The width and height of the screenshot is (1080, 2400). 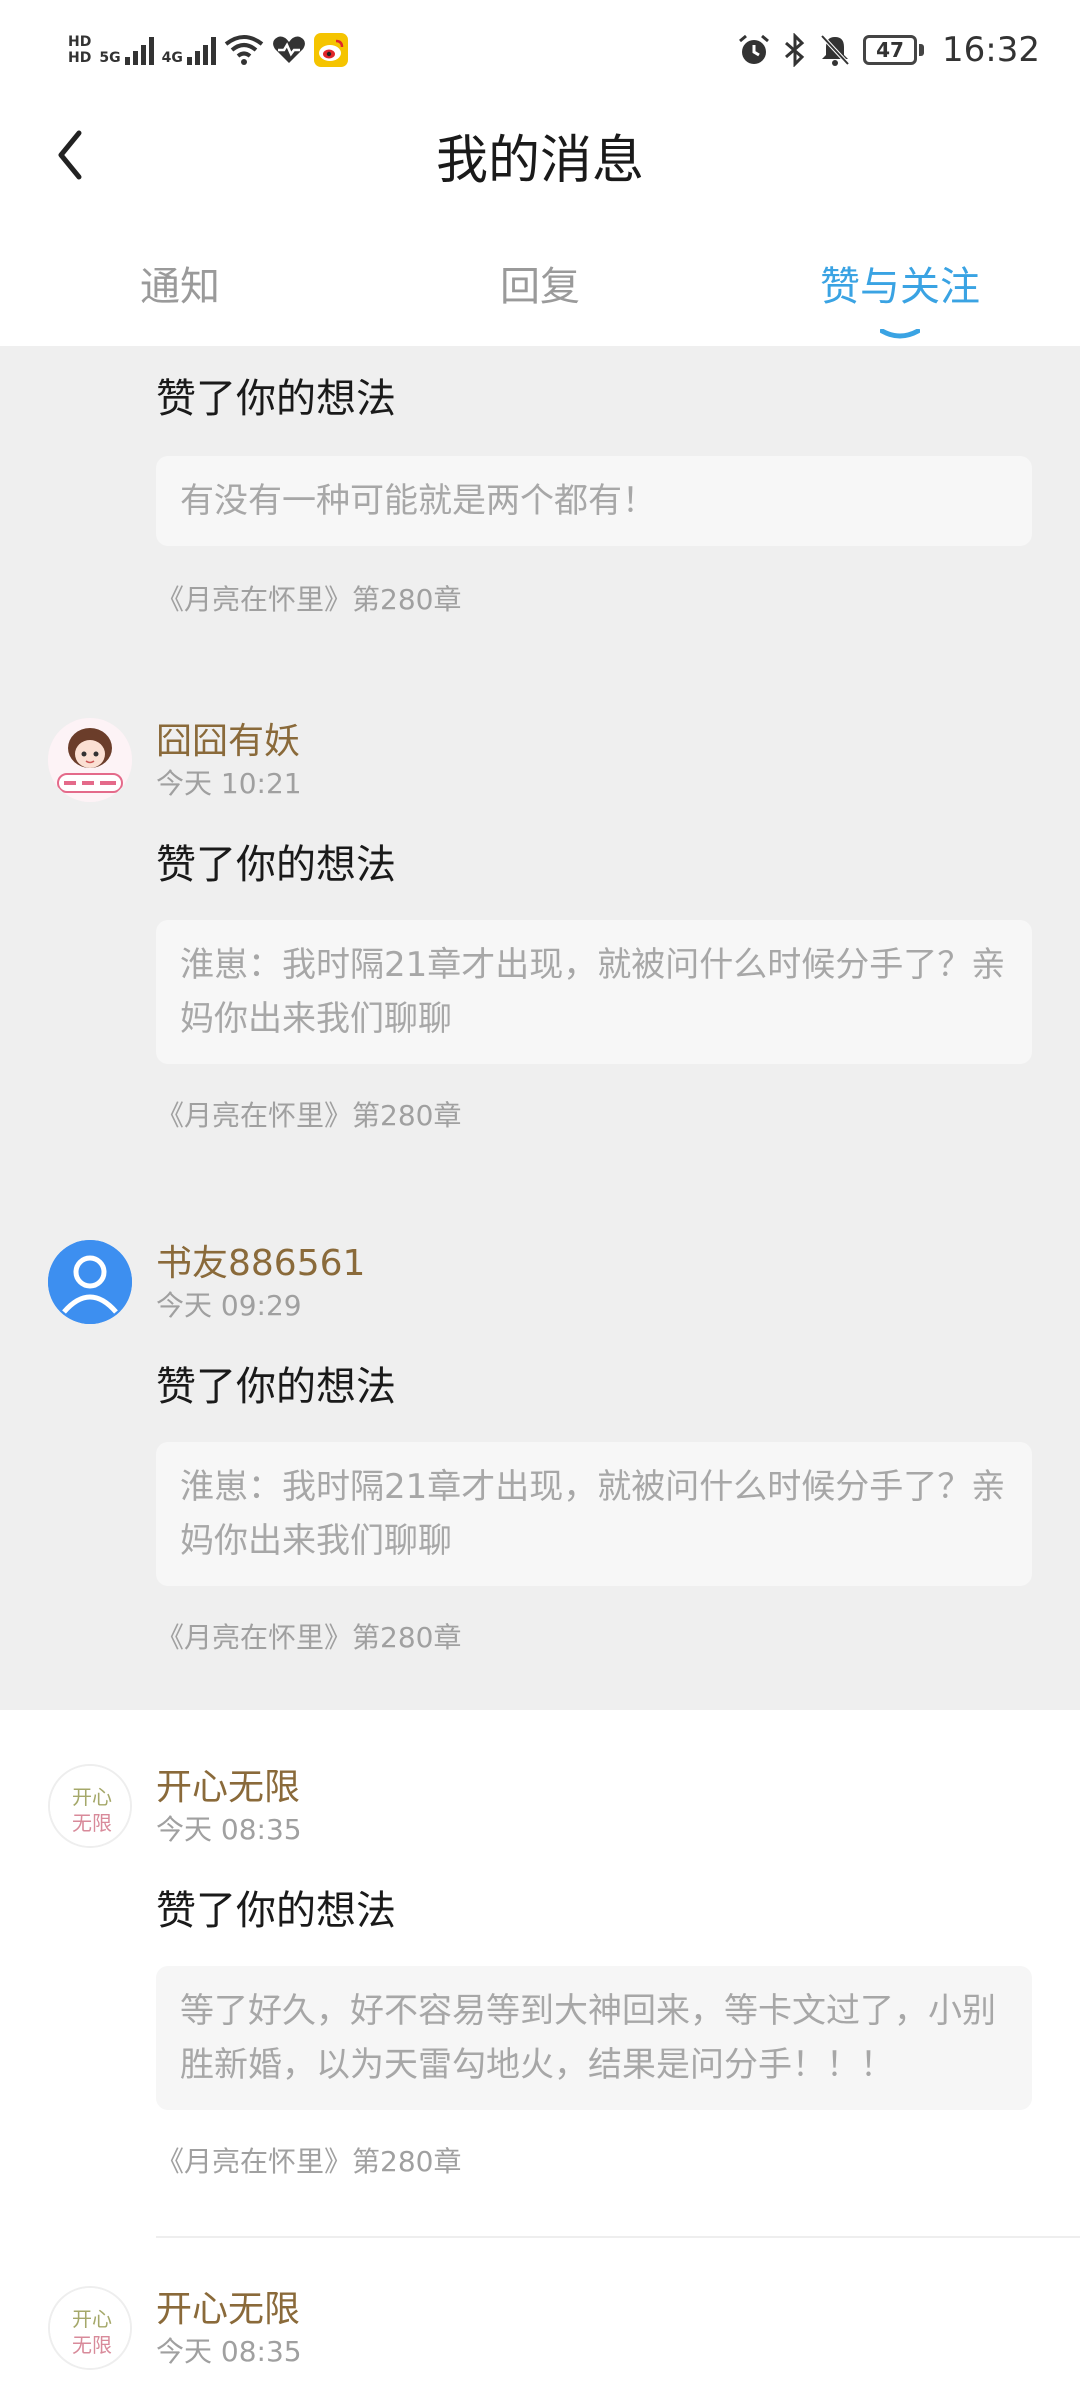 What do you see at coordinates (110, 58) in the screenshot?
I see `net-label-5g: 5G` at bounding box center [110, 58].